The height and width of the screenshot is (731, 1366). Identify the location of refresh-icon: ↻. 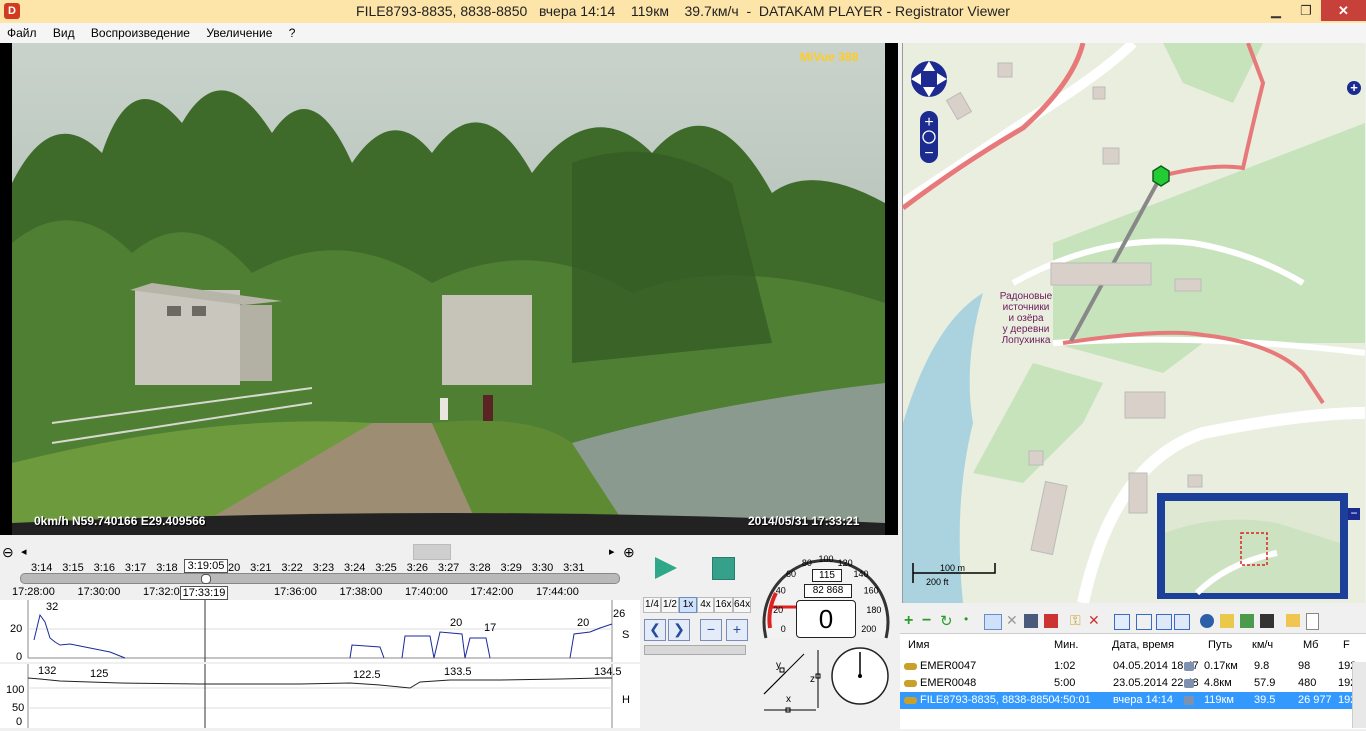
(946, 621).